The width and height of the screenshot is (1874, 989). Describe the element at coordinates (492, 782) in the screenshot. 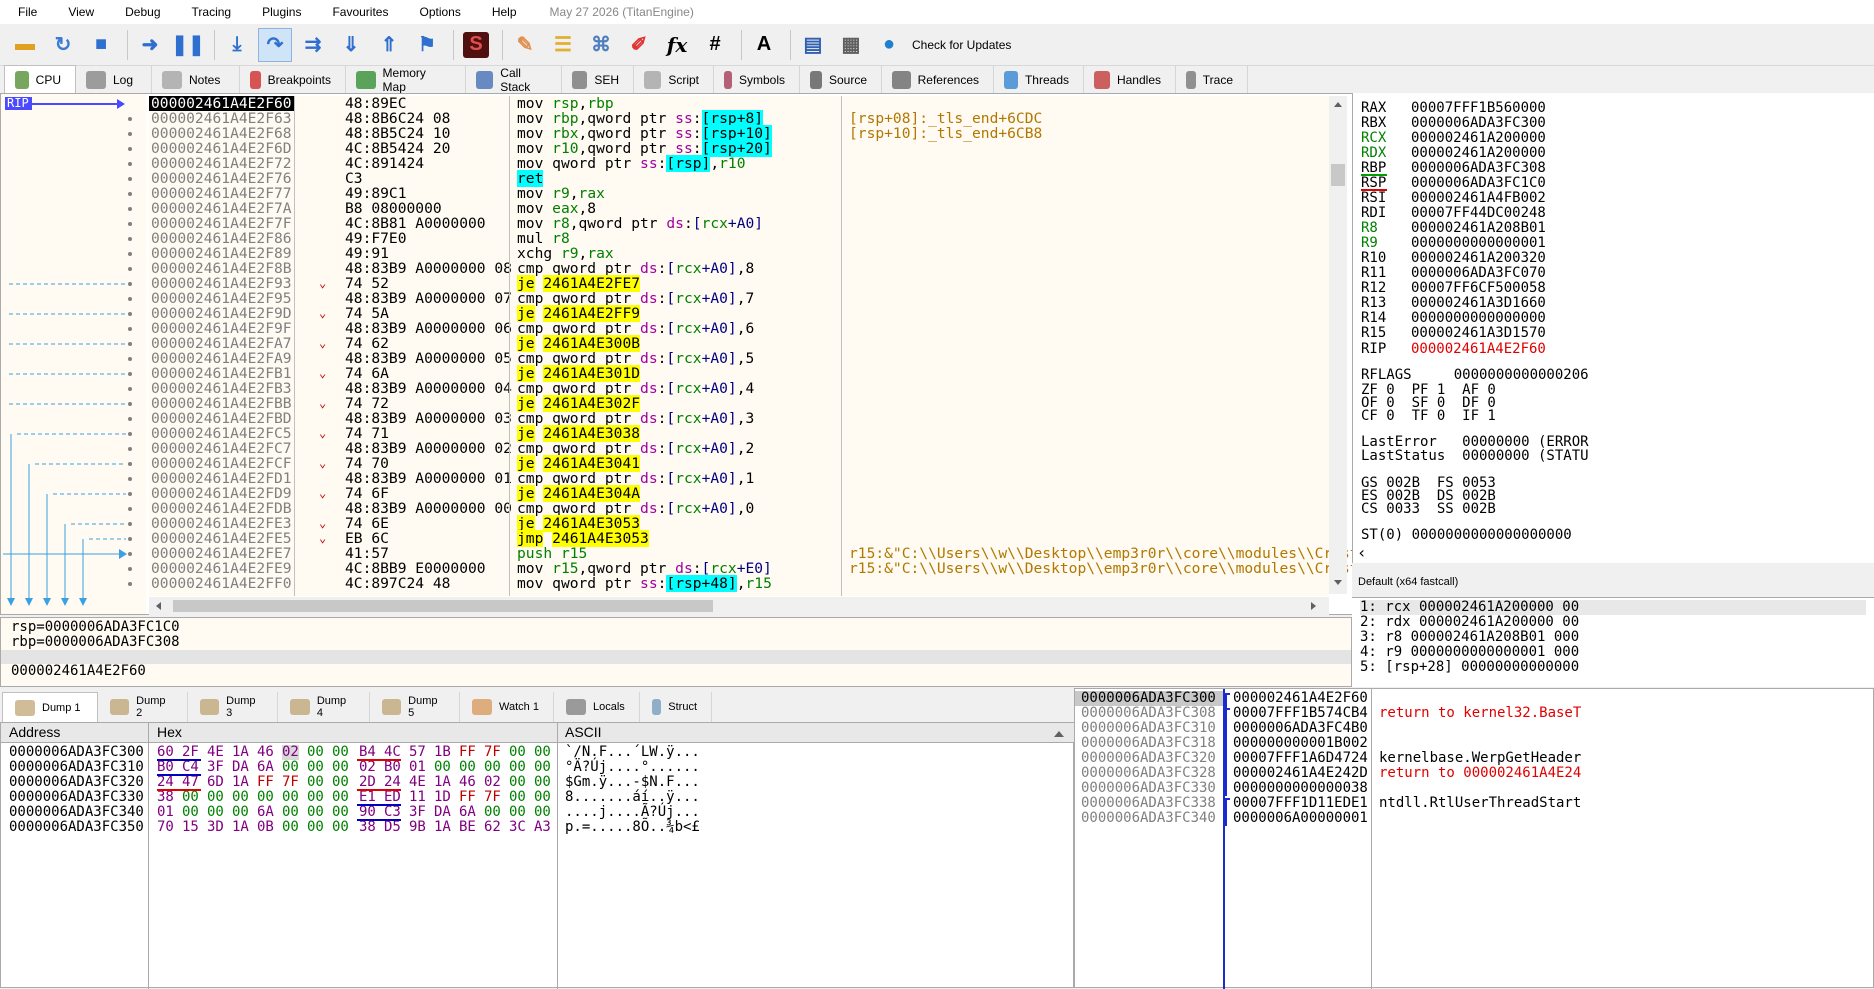

I see `dump-byte: 02` at that location.